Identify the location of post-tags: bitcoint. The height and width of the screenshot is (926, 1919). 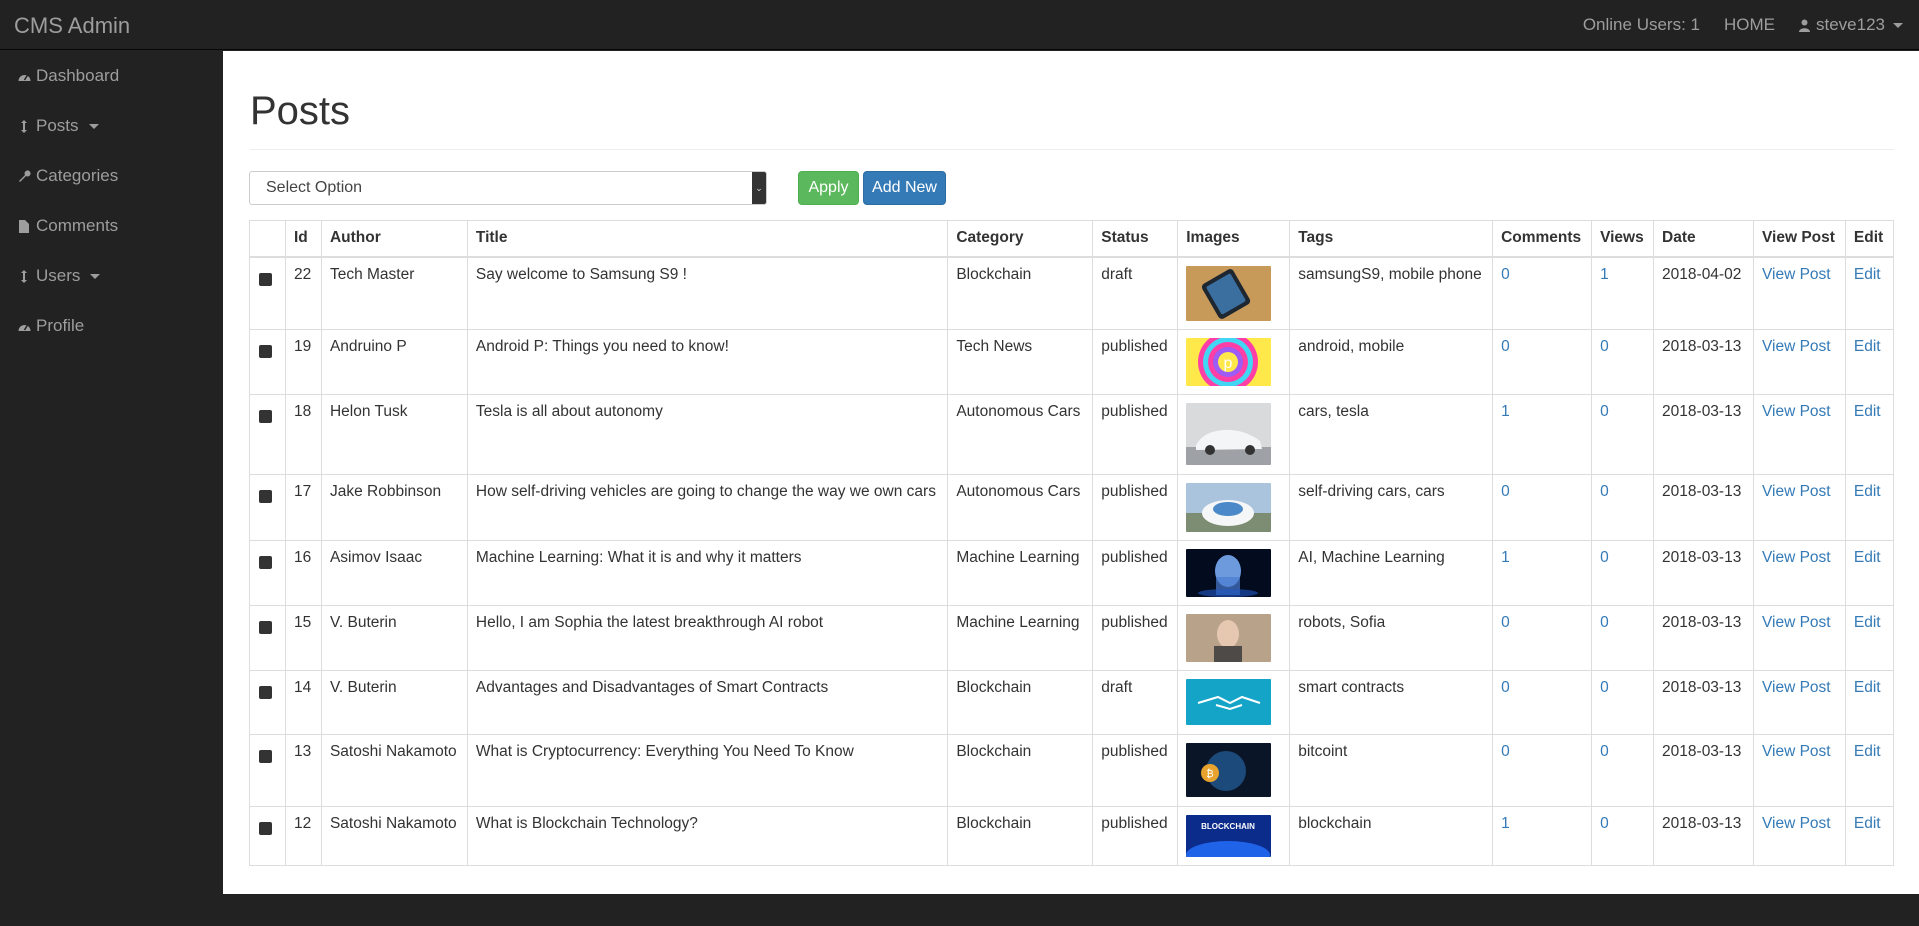
(1323, 751).